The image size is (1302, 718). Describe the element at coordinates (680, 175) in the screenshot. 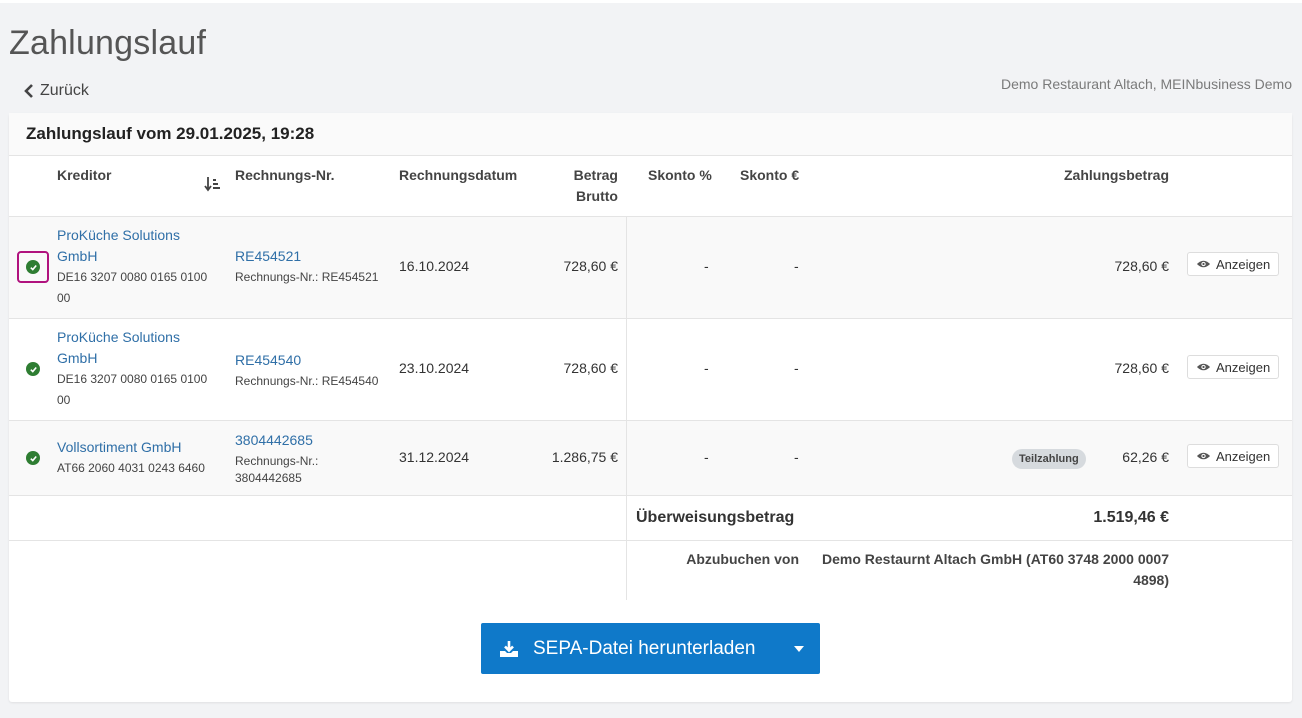

I see `header-skonto-pct: Skonto %` at that location.